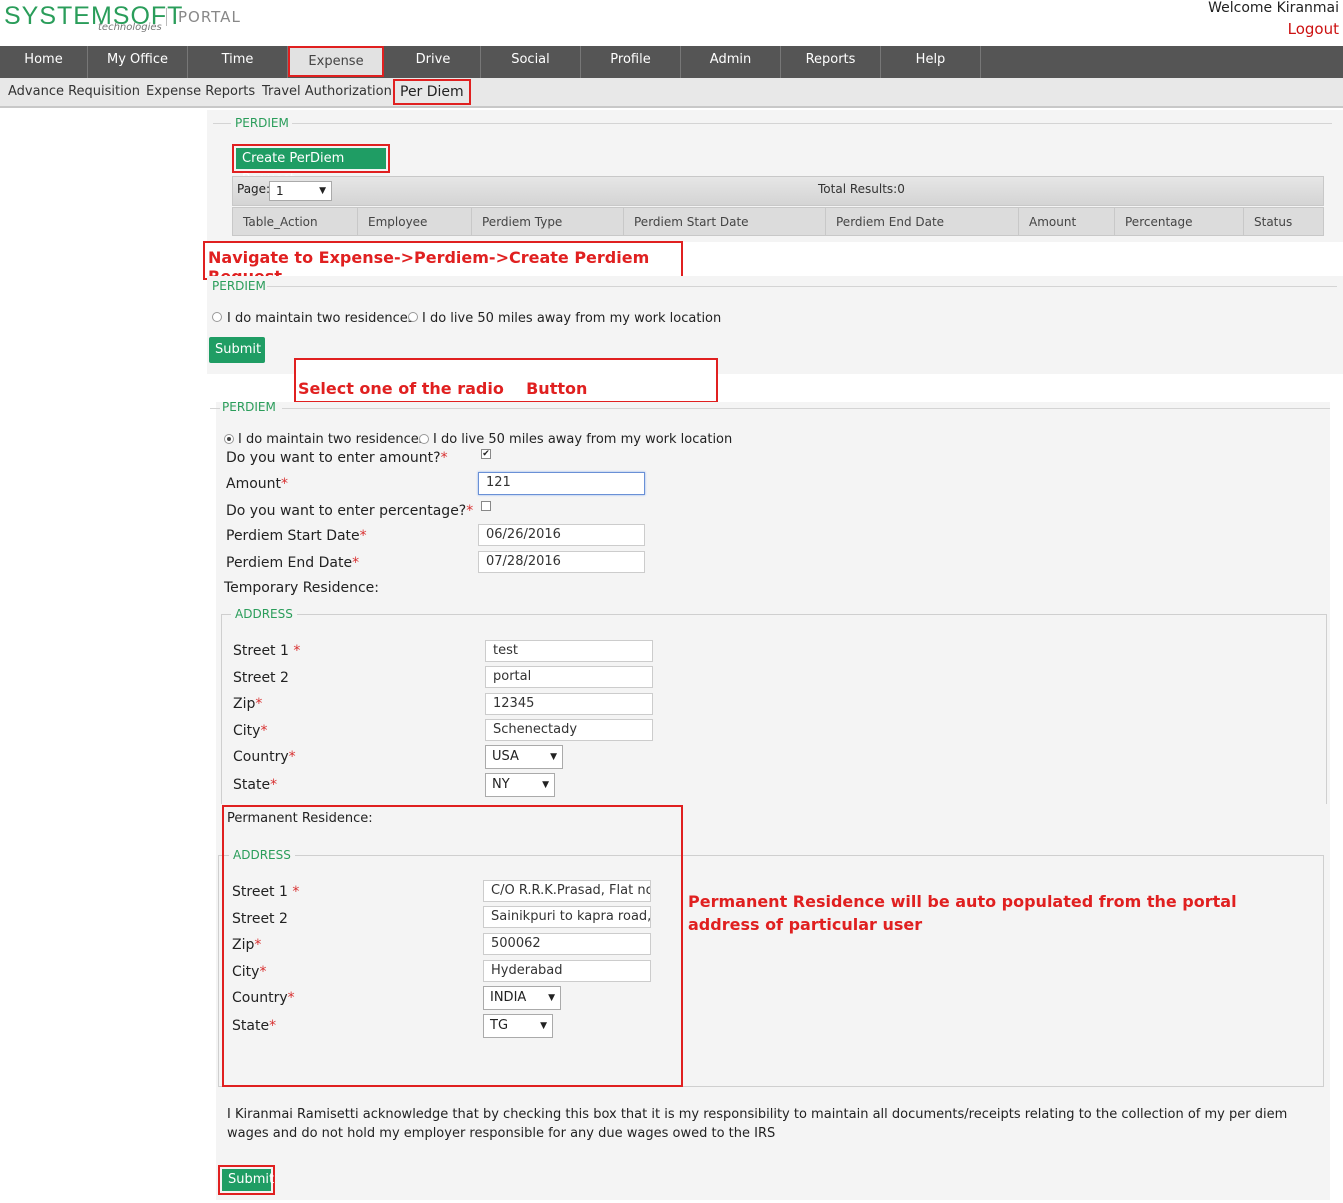  I want to click on enter-amount-checkbox: ✔, so click(486, 454).